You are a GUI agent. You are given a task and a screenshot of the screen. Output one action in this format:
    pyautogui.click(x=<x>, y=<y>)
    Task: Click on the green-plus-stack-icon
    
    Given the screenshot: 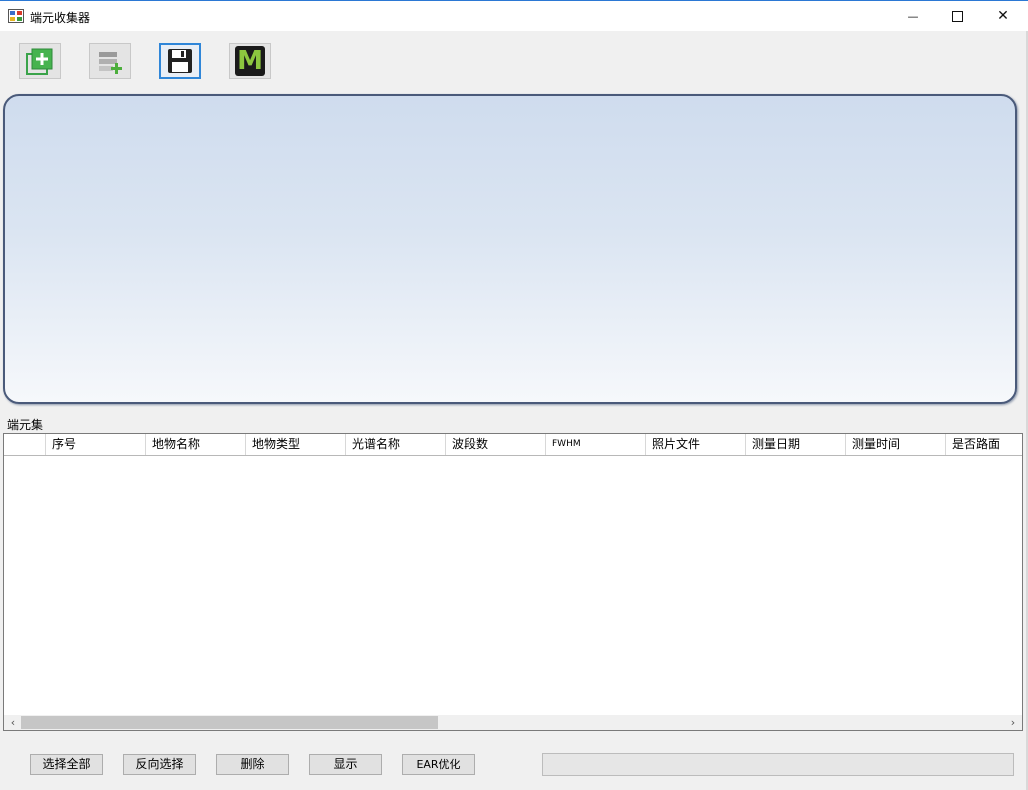 What is the action you would take?
    pyautogui.click(x=39, y=61)
    